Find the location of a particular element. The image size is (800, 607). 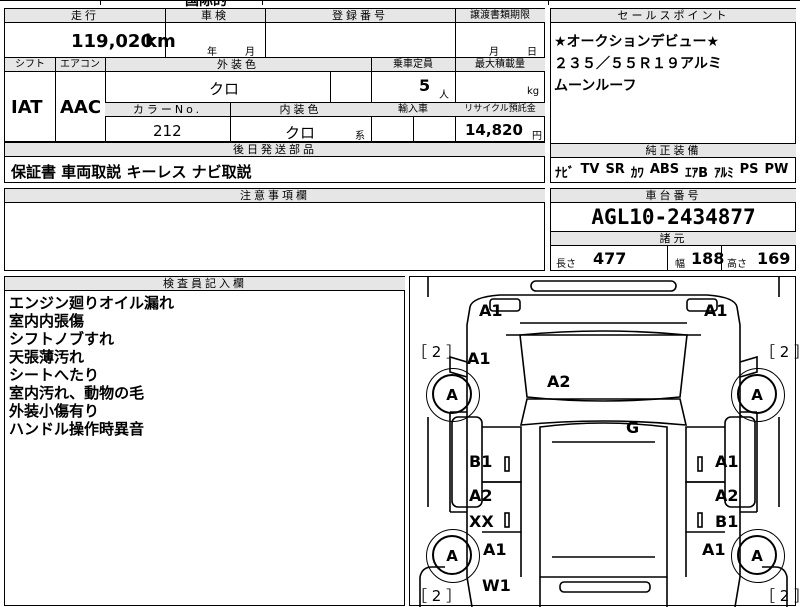

equipment-item: PW is located at coordinates (776, 169).